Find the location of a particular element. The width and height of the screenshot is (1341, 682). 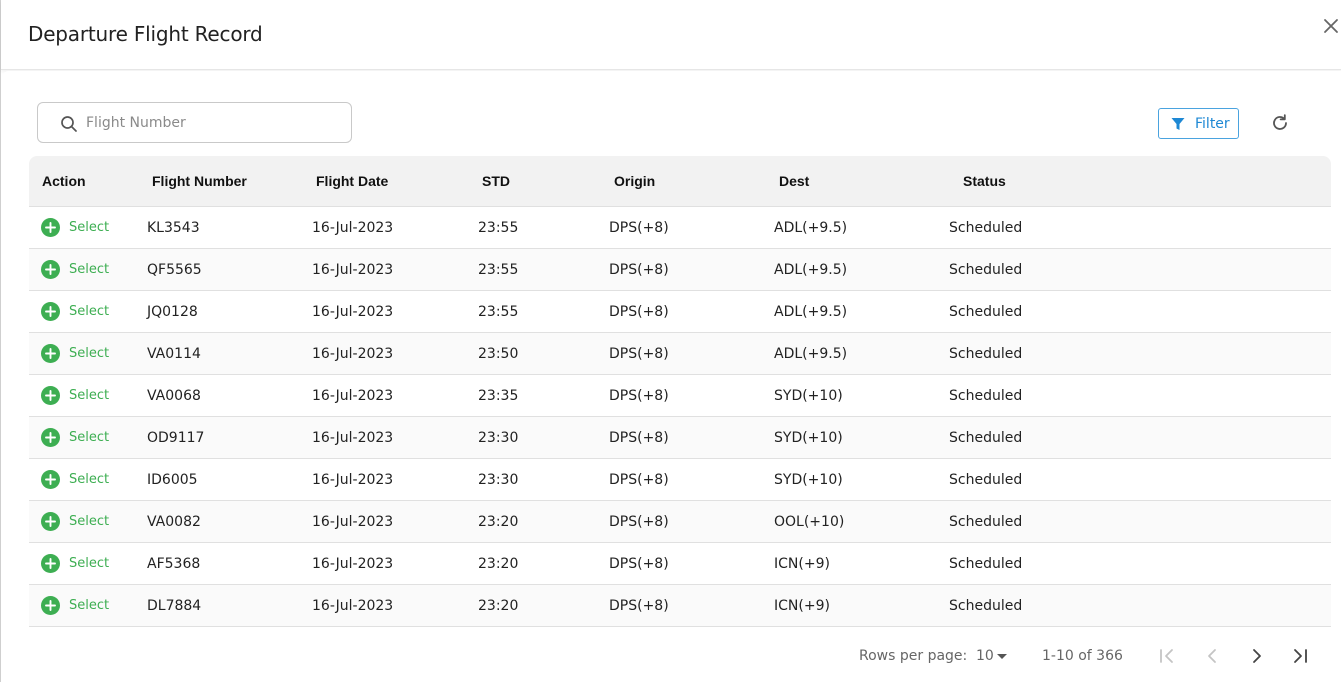

close-button is located at coordinates (1330, 26).